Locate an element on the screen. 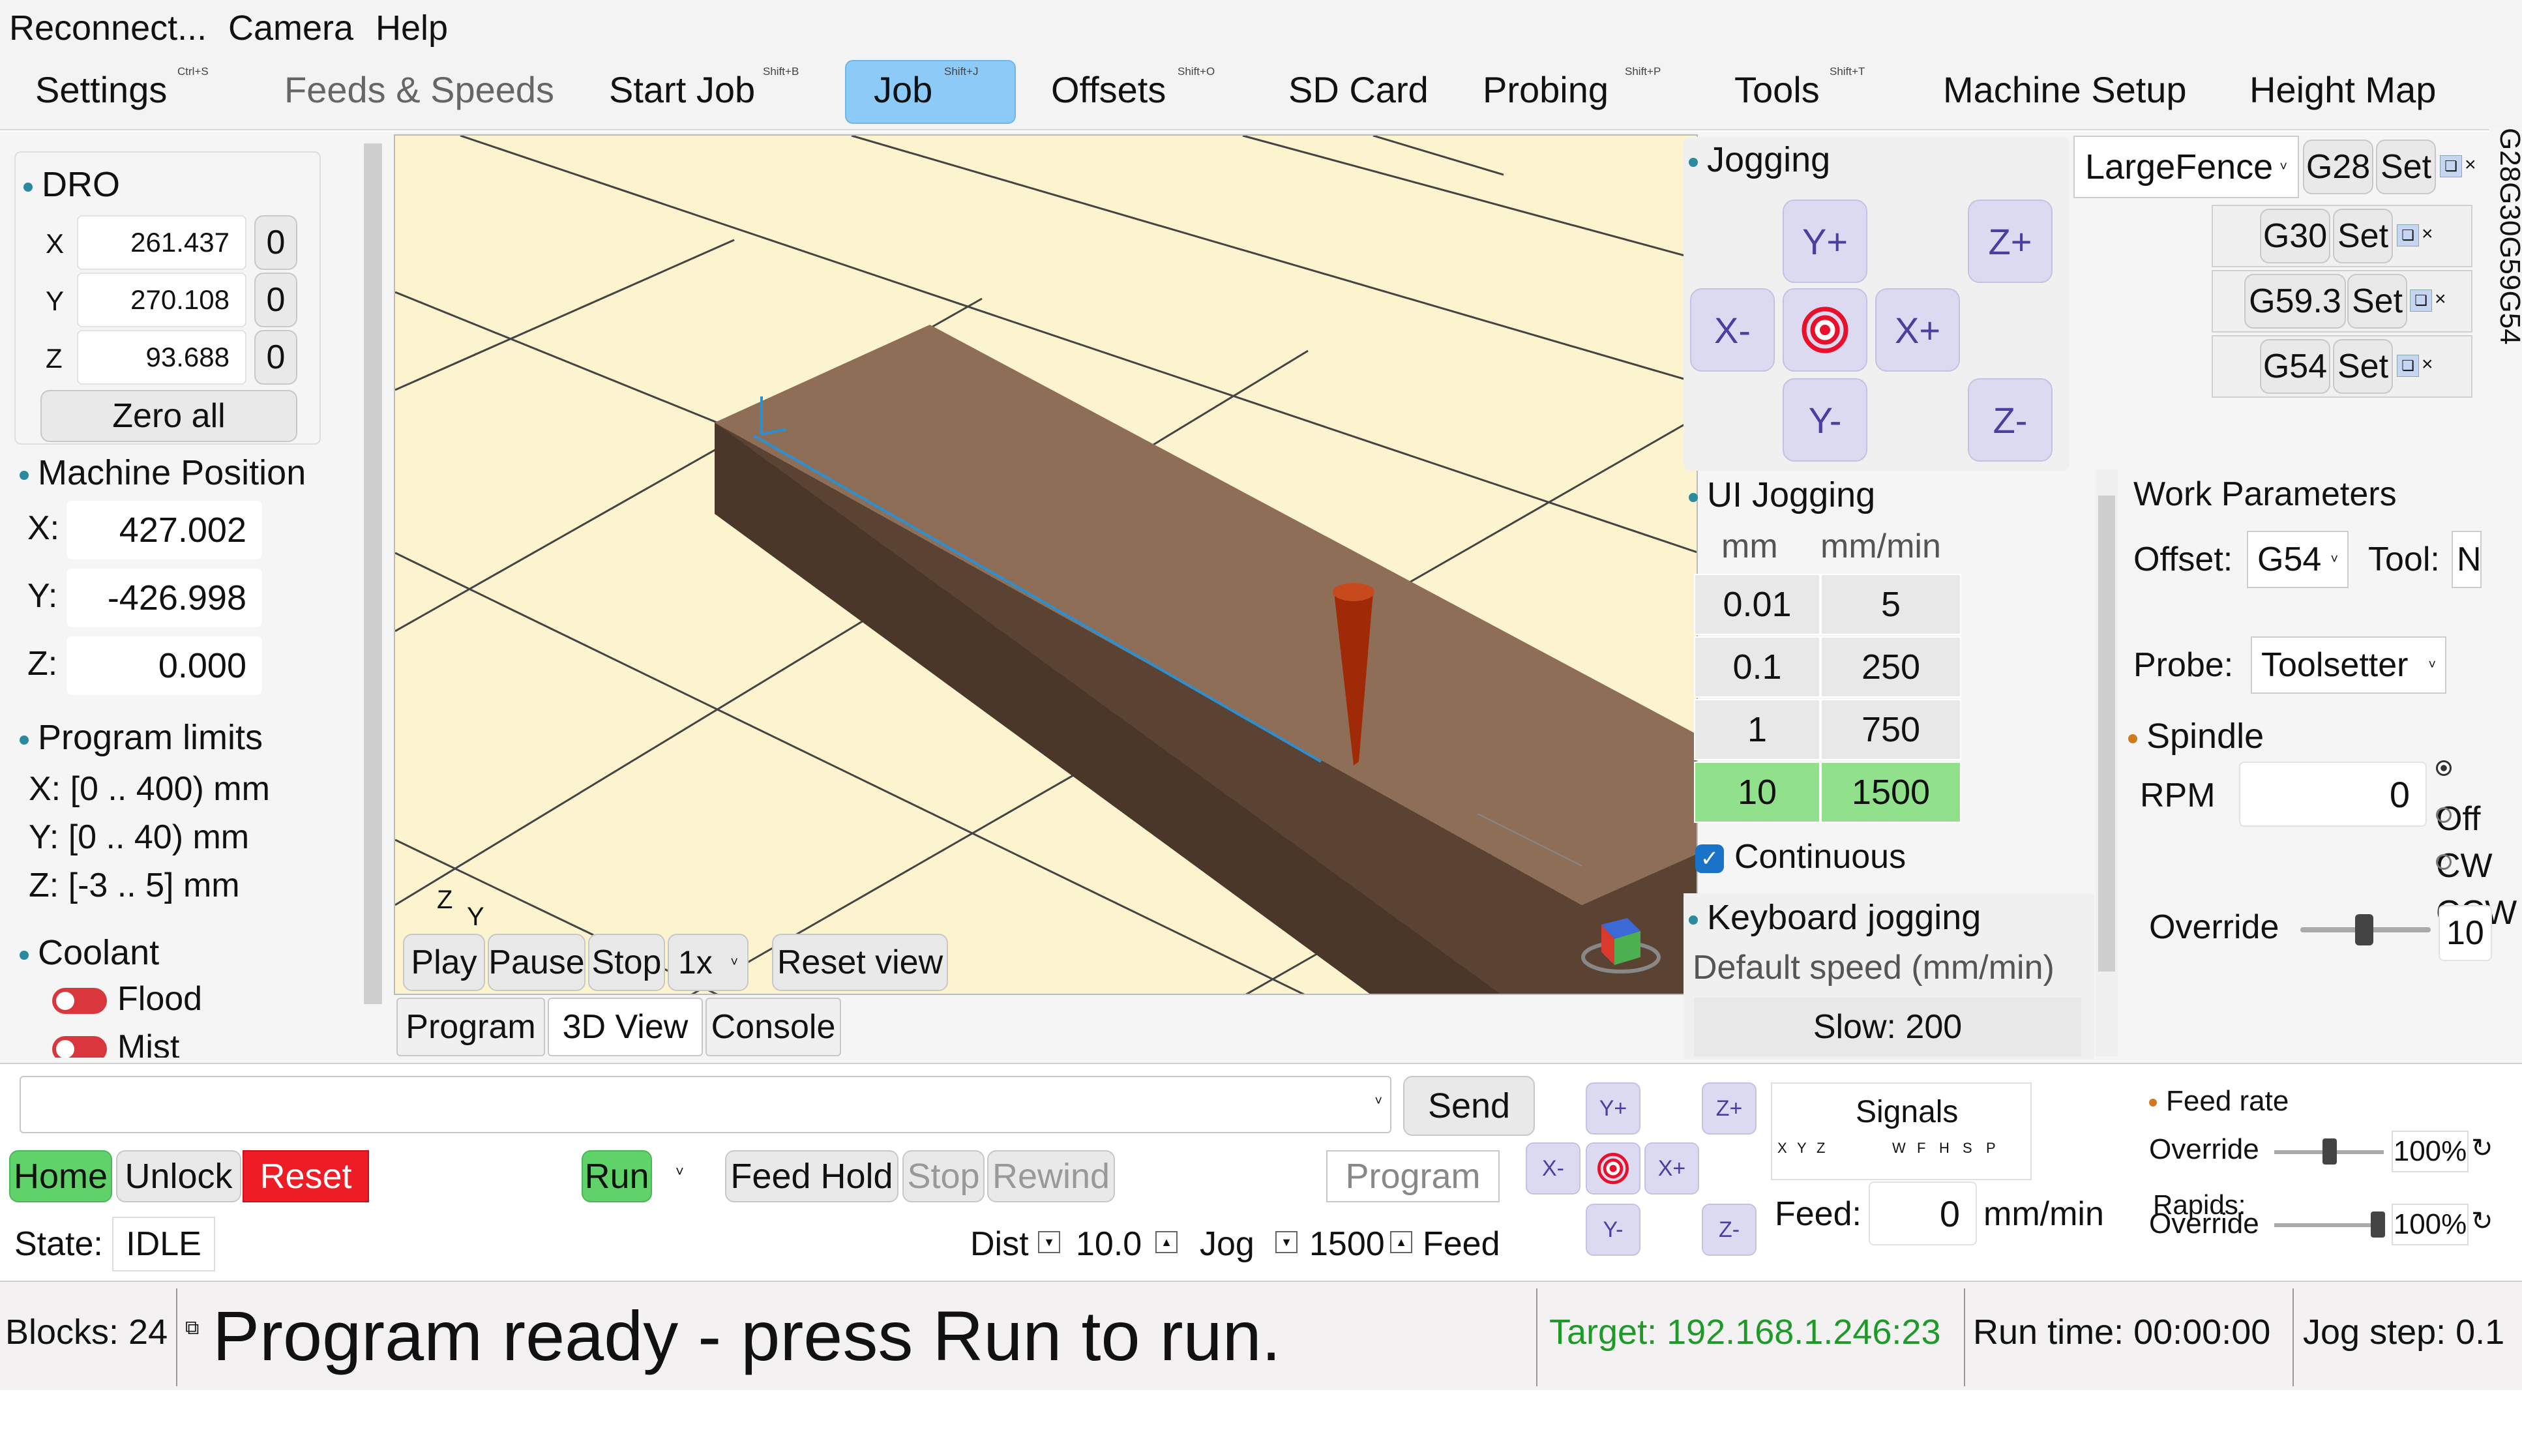 The image size is (2522, 1456). tab-3d-view: 3D View is located at coordinates (625, 1027).